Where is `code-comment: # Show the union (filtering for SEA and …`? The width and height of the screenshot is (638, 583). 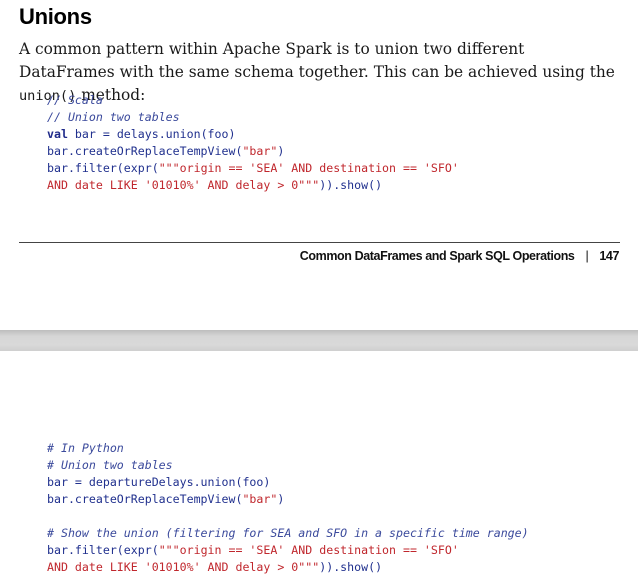
code-comment: # Show the union (filtering for SEA and … is located at coordinates (288, 533).